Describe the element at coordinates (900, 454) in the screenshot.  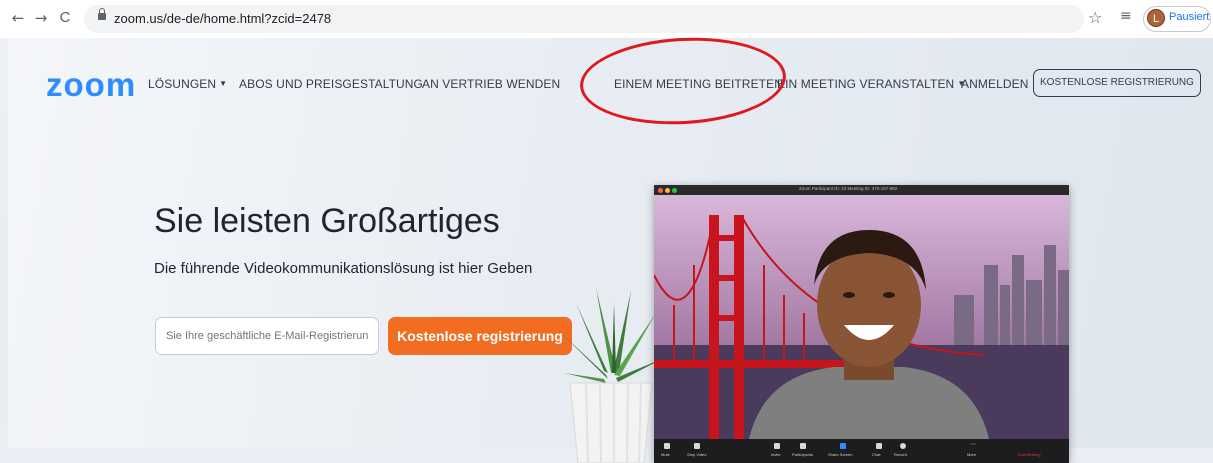
I see `record-button: Record` at that location.